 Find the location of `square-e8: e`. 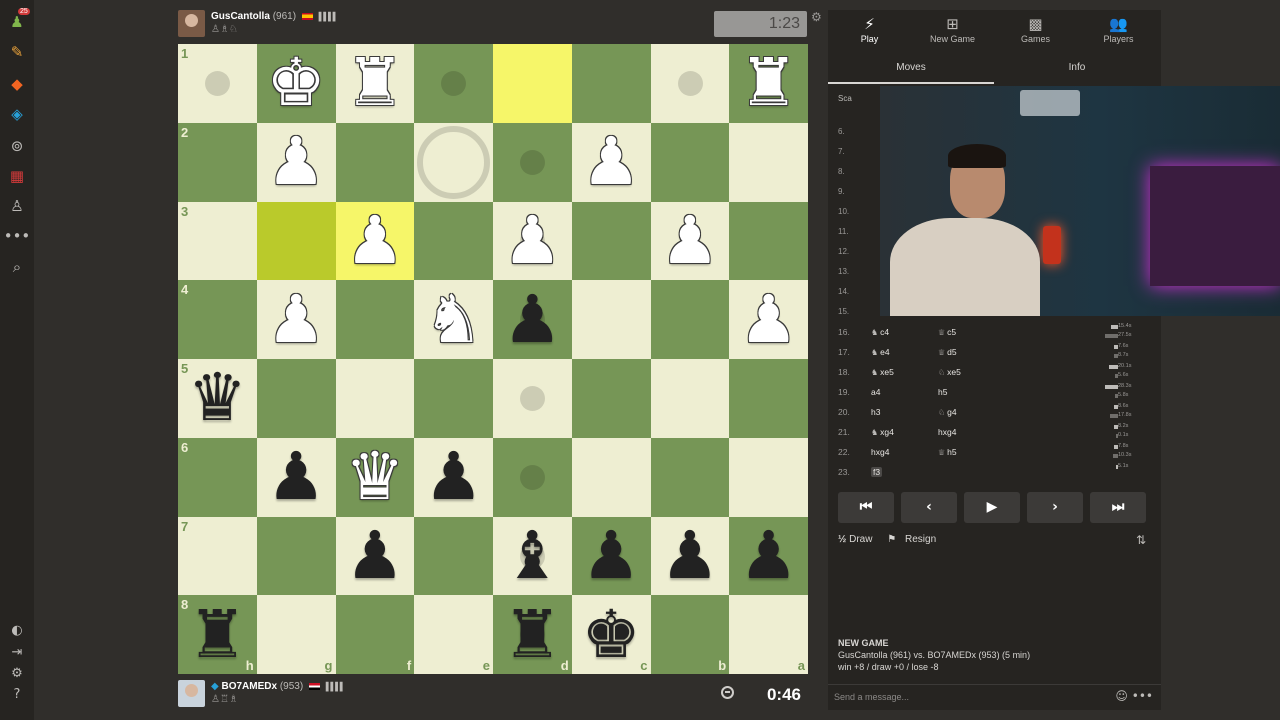

square-e8: e is located at coordinates (453, 634).